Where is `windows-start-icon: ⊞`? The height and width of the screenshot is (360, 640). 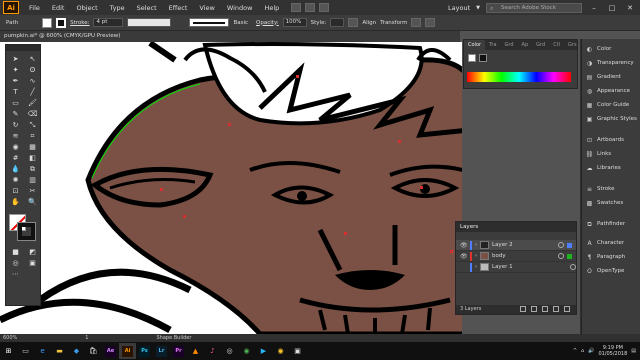
windows-start-icon: ⊞ is located at coordinates (8, 351).